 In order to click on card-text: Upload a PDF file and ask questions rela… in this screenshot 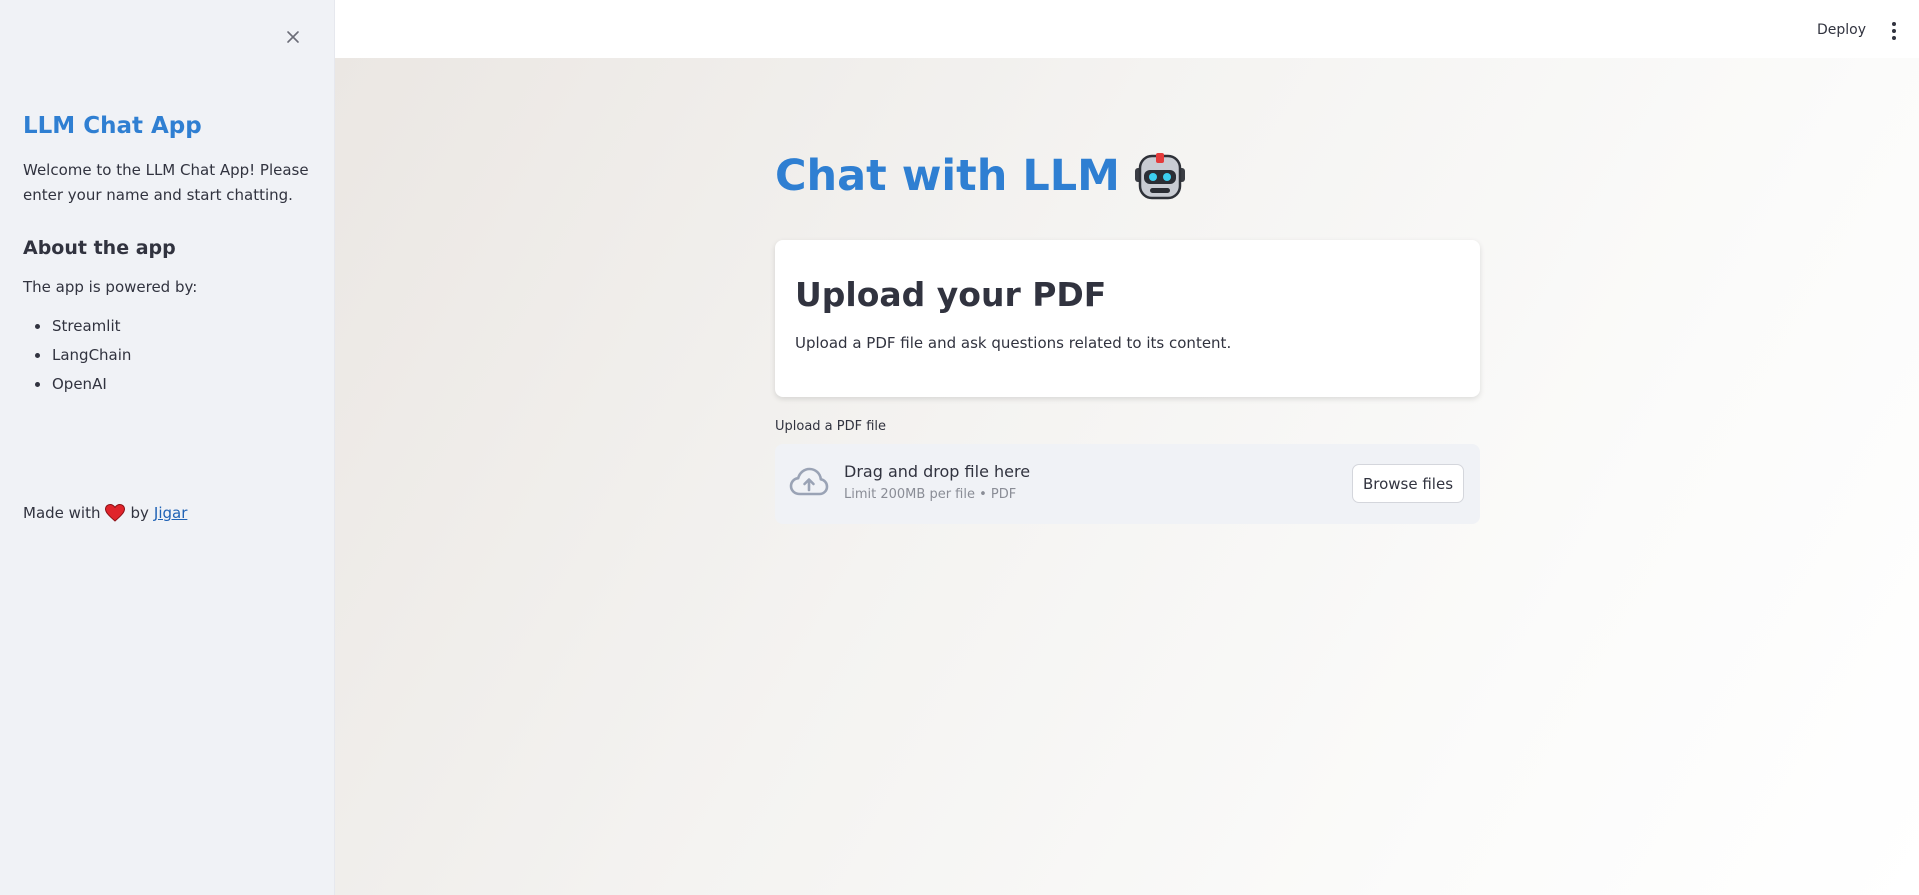, I will do `click(1013, 343)`.